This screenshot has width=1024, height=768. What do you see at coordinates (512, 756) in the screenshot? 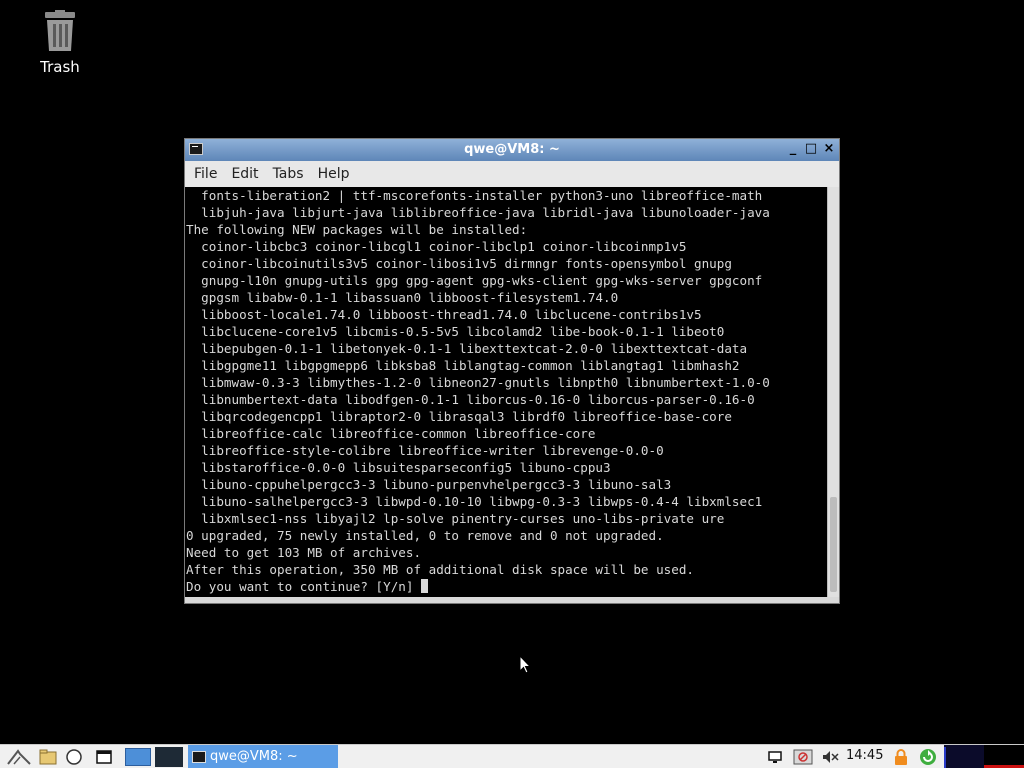
I see `taskbar: qwe@VM8: ~ 14:45` at bounding box center [512, 756].